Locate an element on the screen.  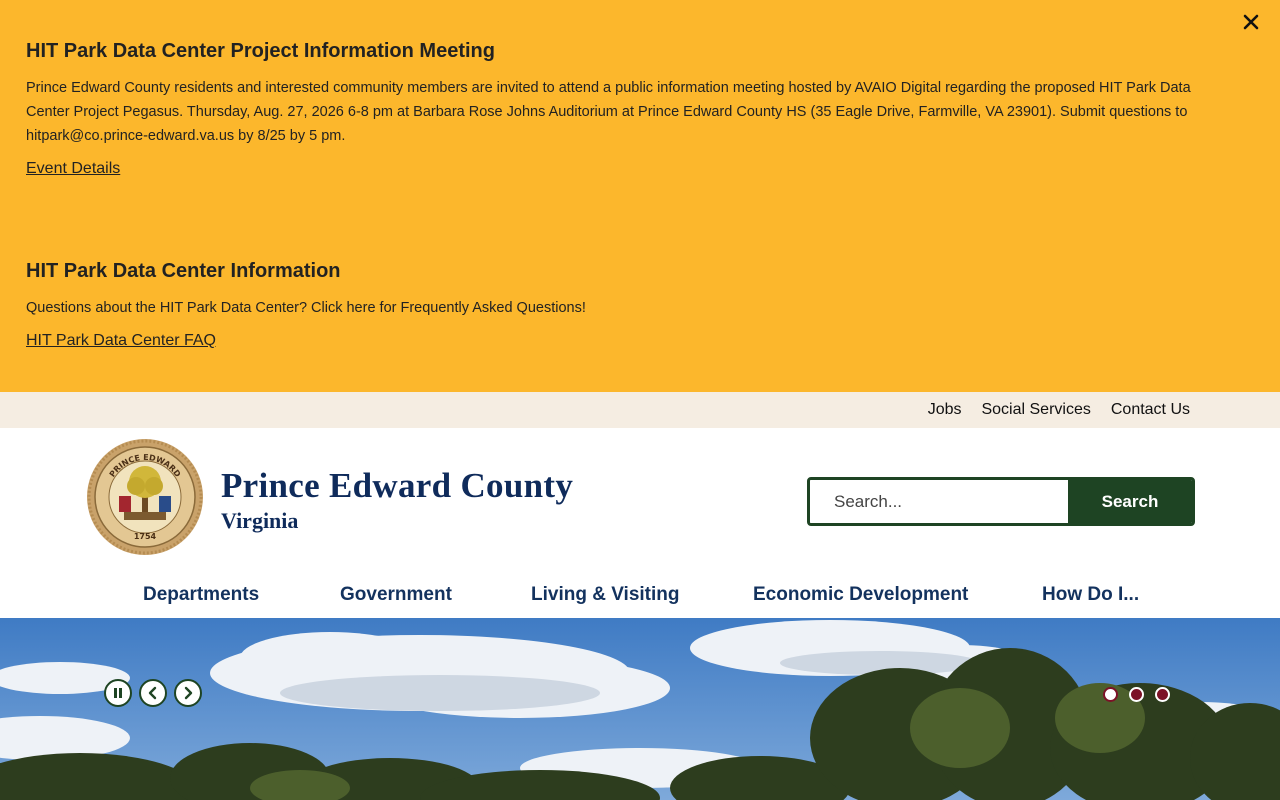
chevron-left-icon is located at coordinates (152, 693).